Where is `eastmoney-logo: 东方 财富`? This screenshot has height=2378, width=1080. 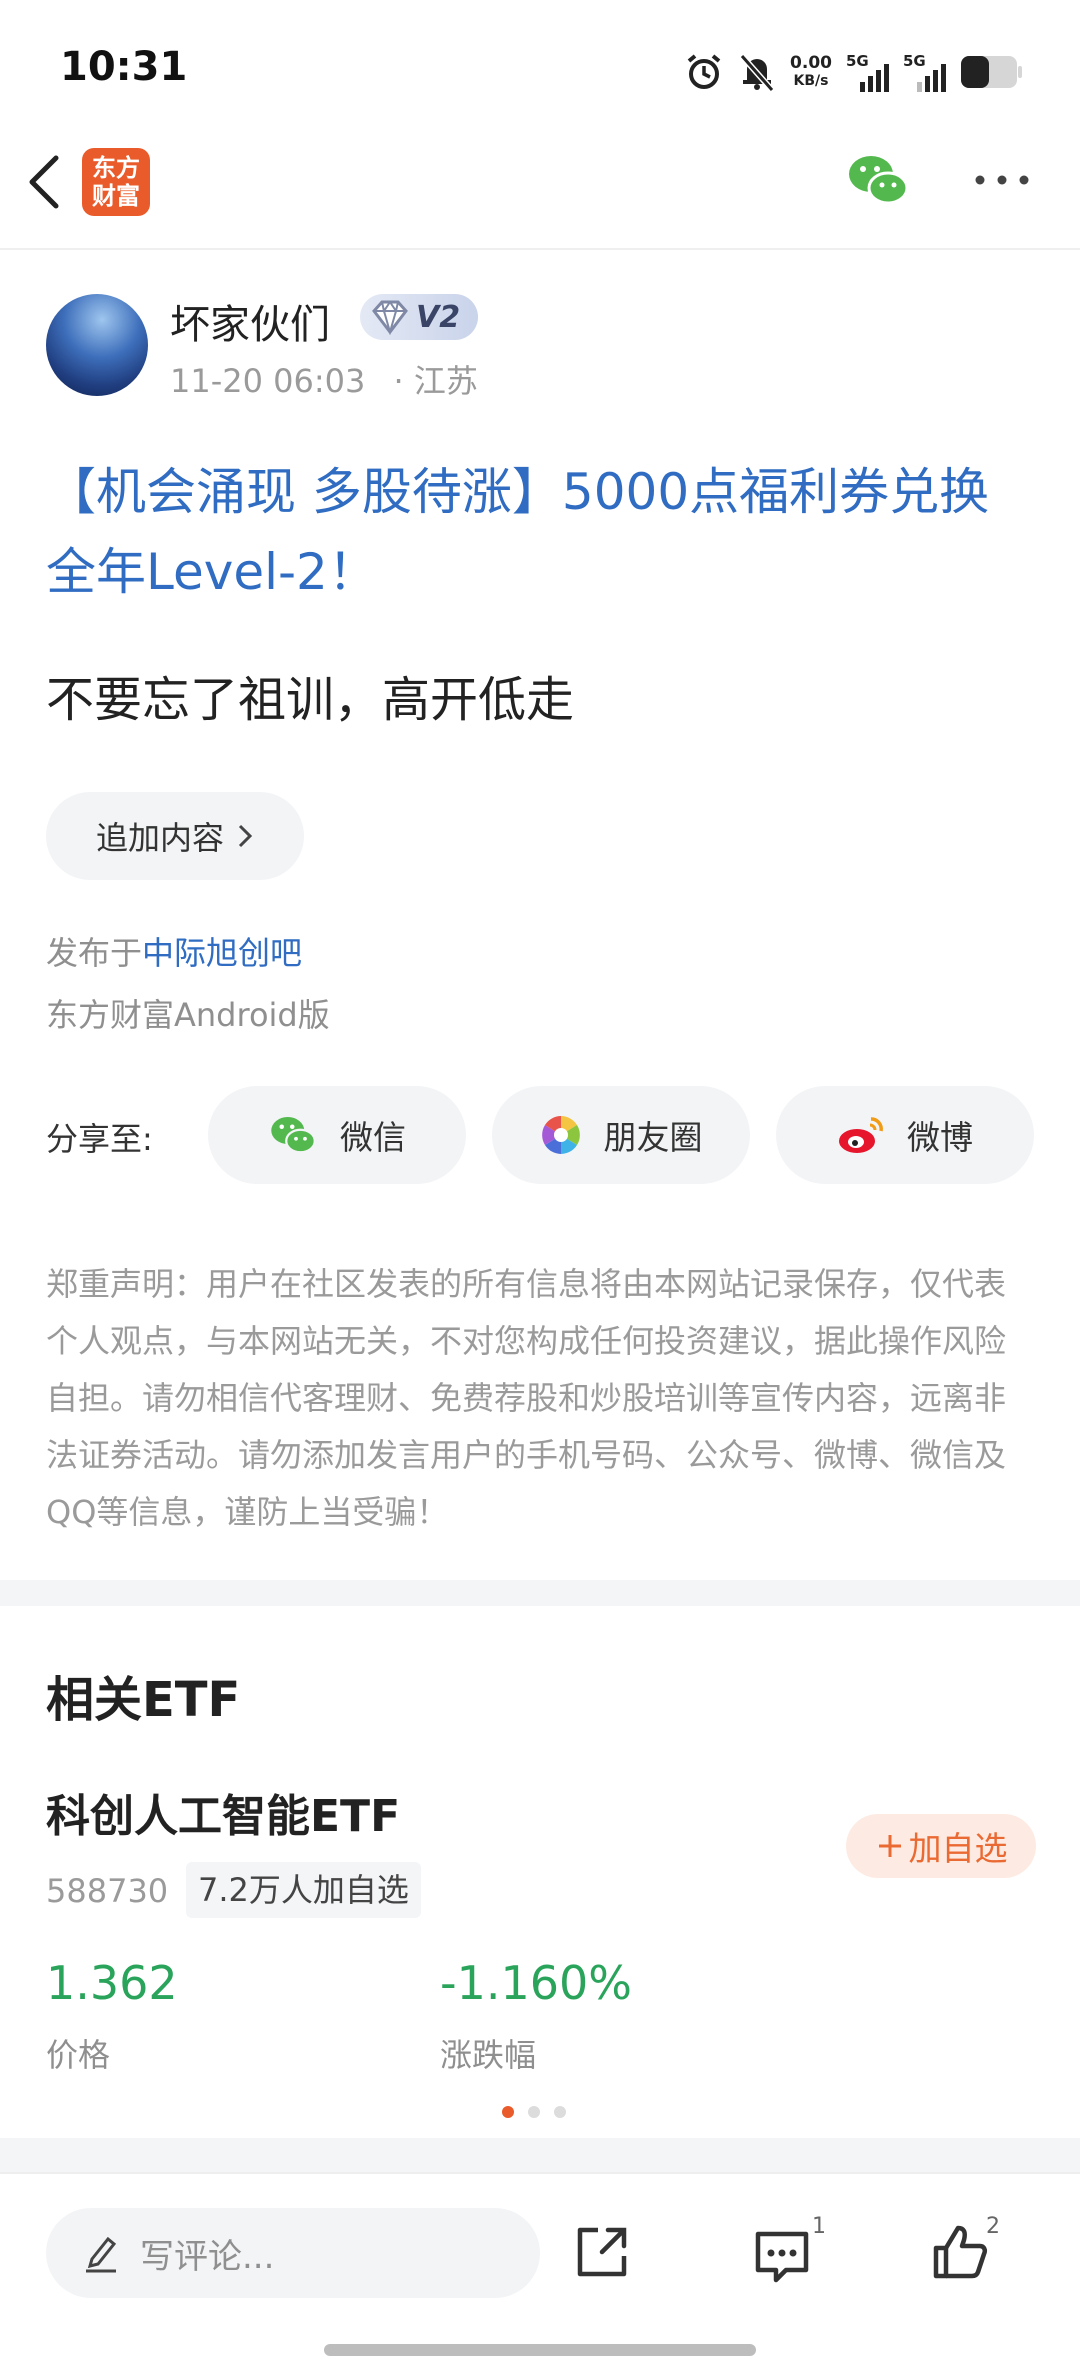 eastmoney-logo: 东方 财富 is located at coordinates (116, 182).